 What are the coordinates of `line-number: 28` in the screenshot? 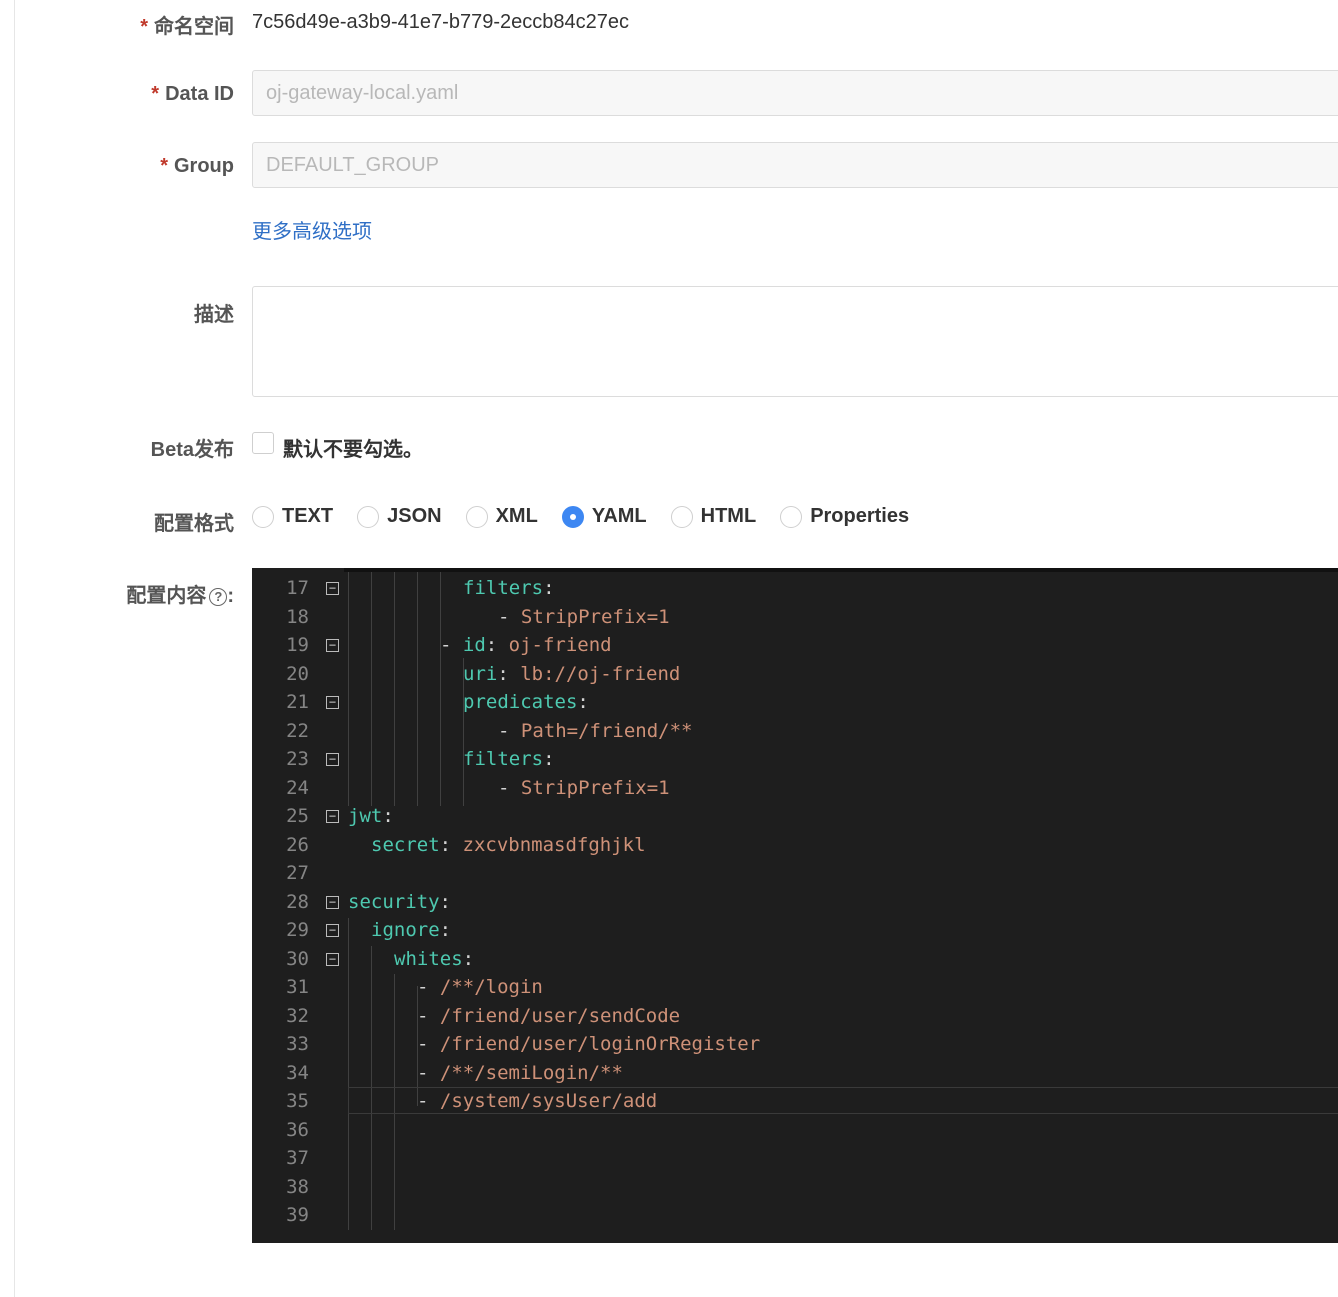 It's located at (297, 902).